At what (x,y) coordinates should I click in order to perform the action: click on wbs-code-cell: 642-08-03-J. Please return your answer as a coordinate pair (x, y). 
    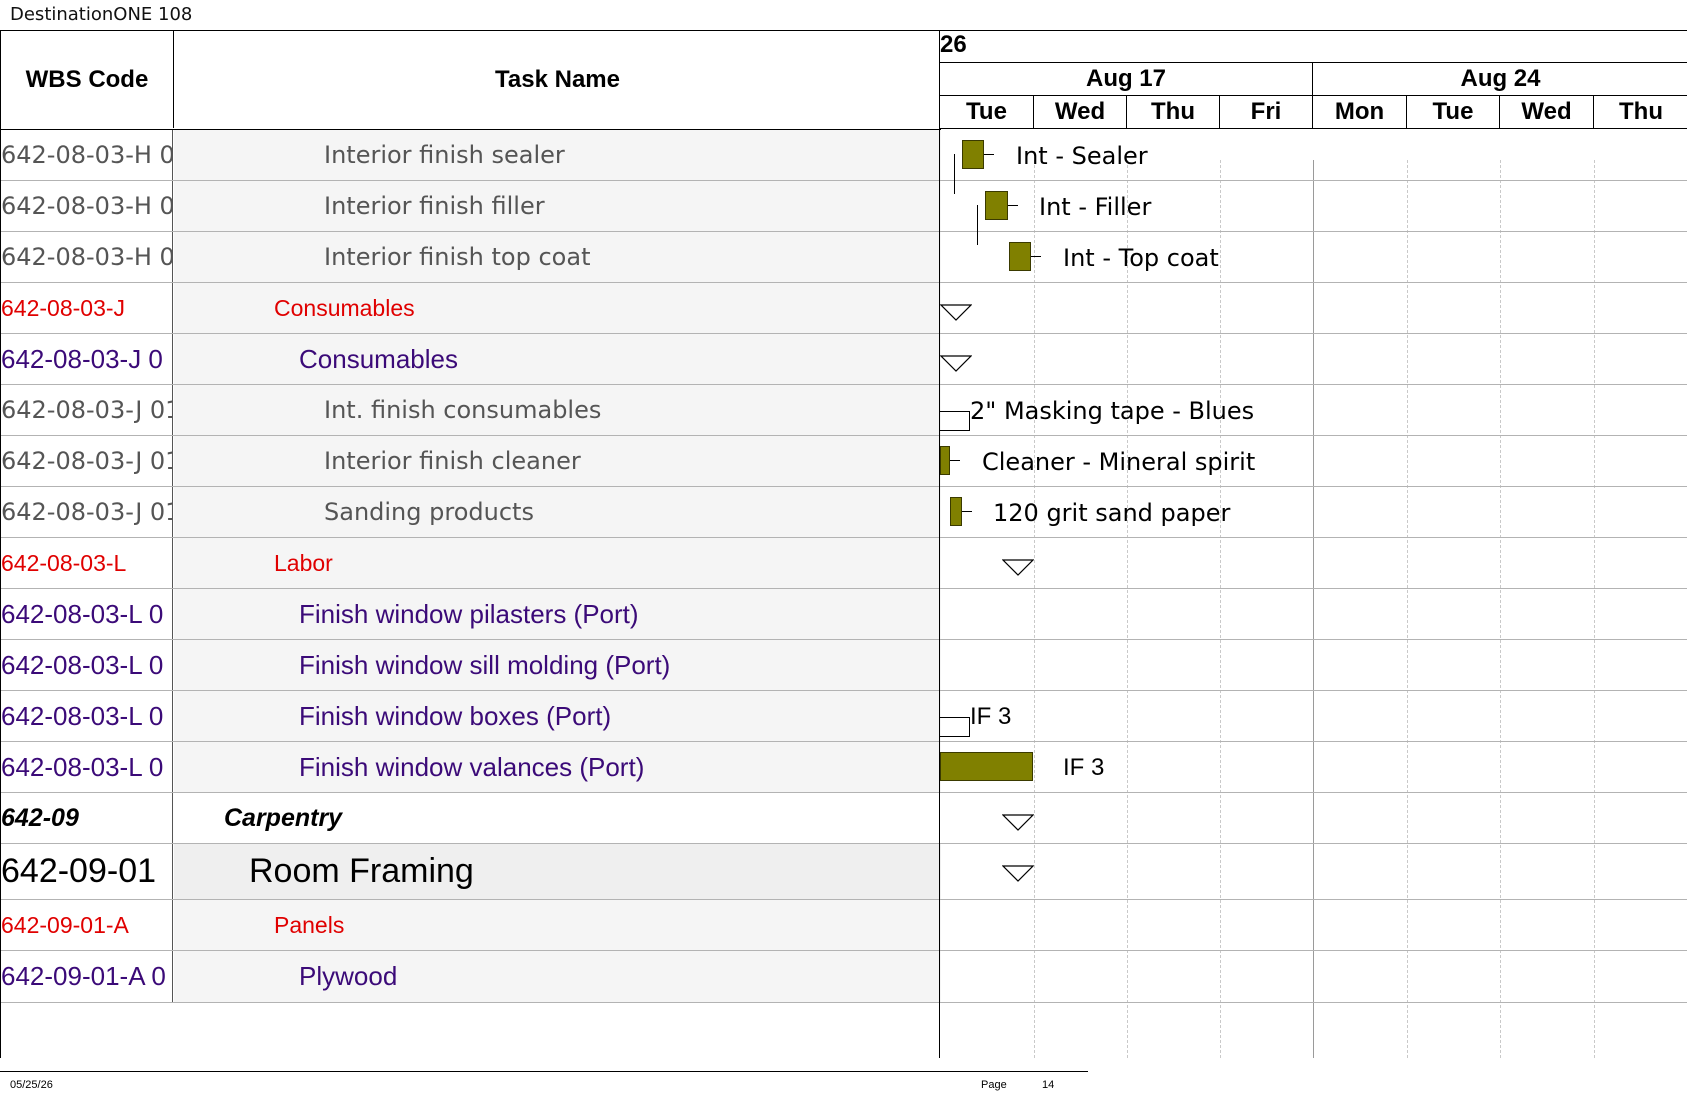
    Looking at the image, I should click on (87, 308).